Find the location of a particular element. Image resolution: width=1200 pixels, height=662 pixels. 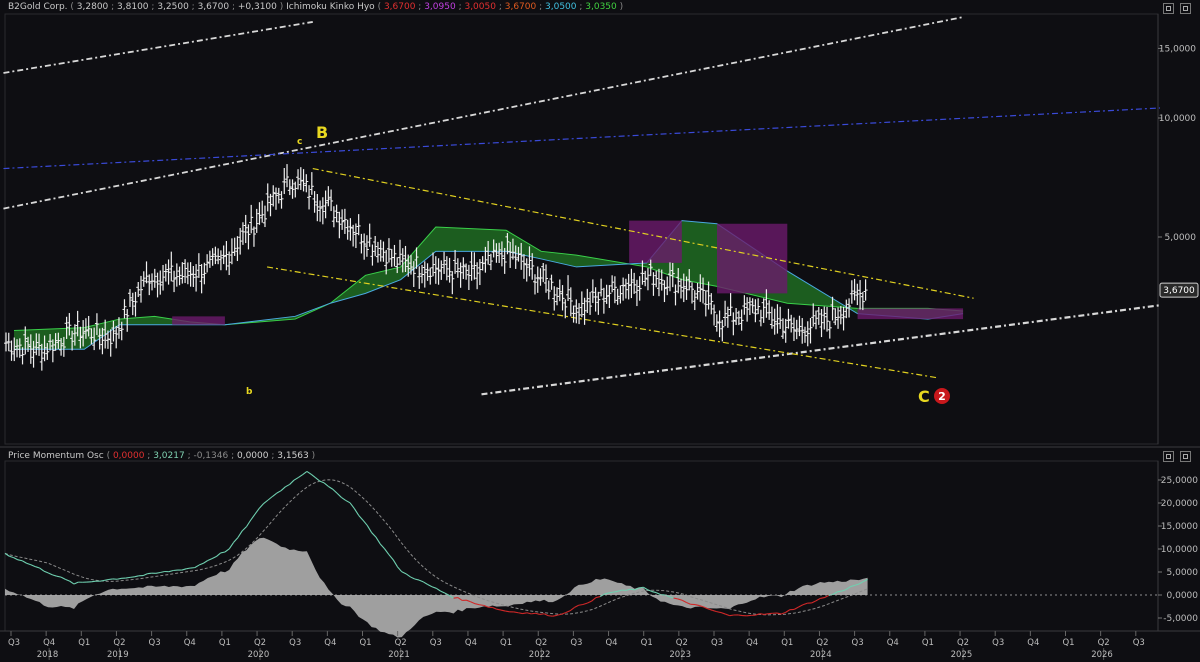

year-label: 2026 is located at coordinates (1102, 655).